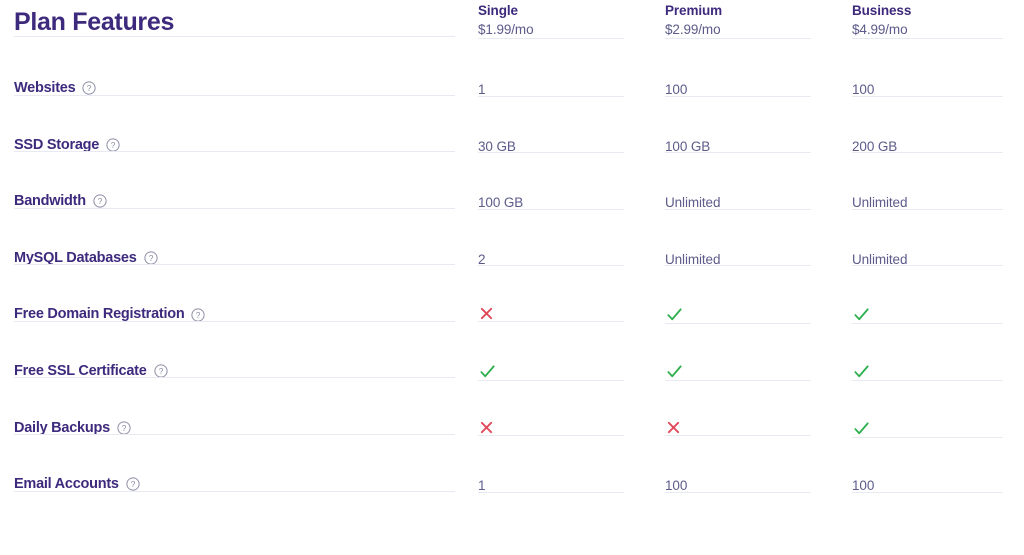 Image resolution: width=1024 pixels, height=555 pixels. Describe the element at coordinates (239, 364) in the screenshot. I see `feature-label-group: Free SSL Certificate?` at that location.